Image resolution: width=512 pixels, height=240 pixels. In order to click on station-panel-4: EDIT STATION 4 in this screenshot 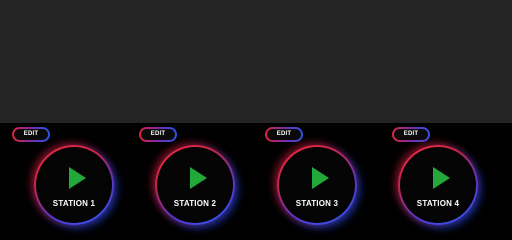, I will do `click(448, 176)`.